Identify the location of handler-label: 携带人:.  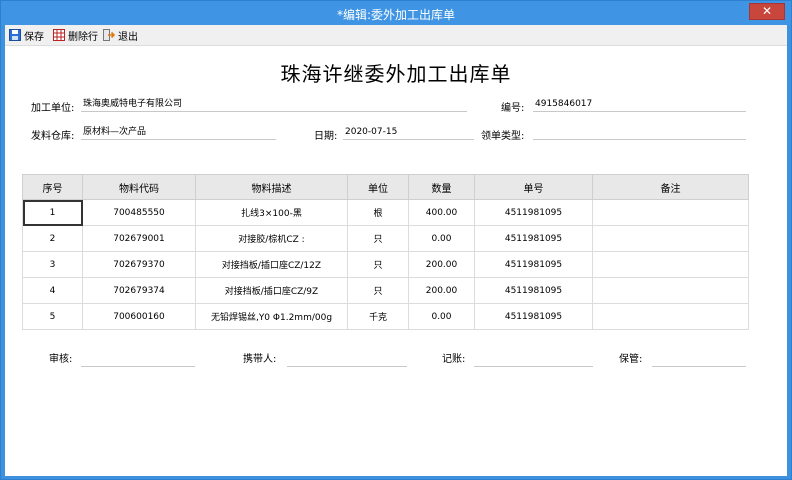
(260, 359).